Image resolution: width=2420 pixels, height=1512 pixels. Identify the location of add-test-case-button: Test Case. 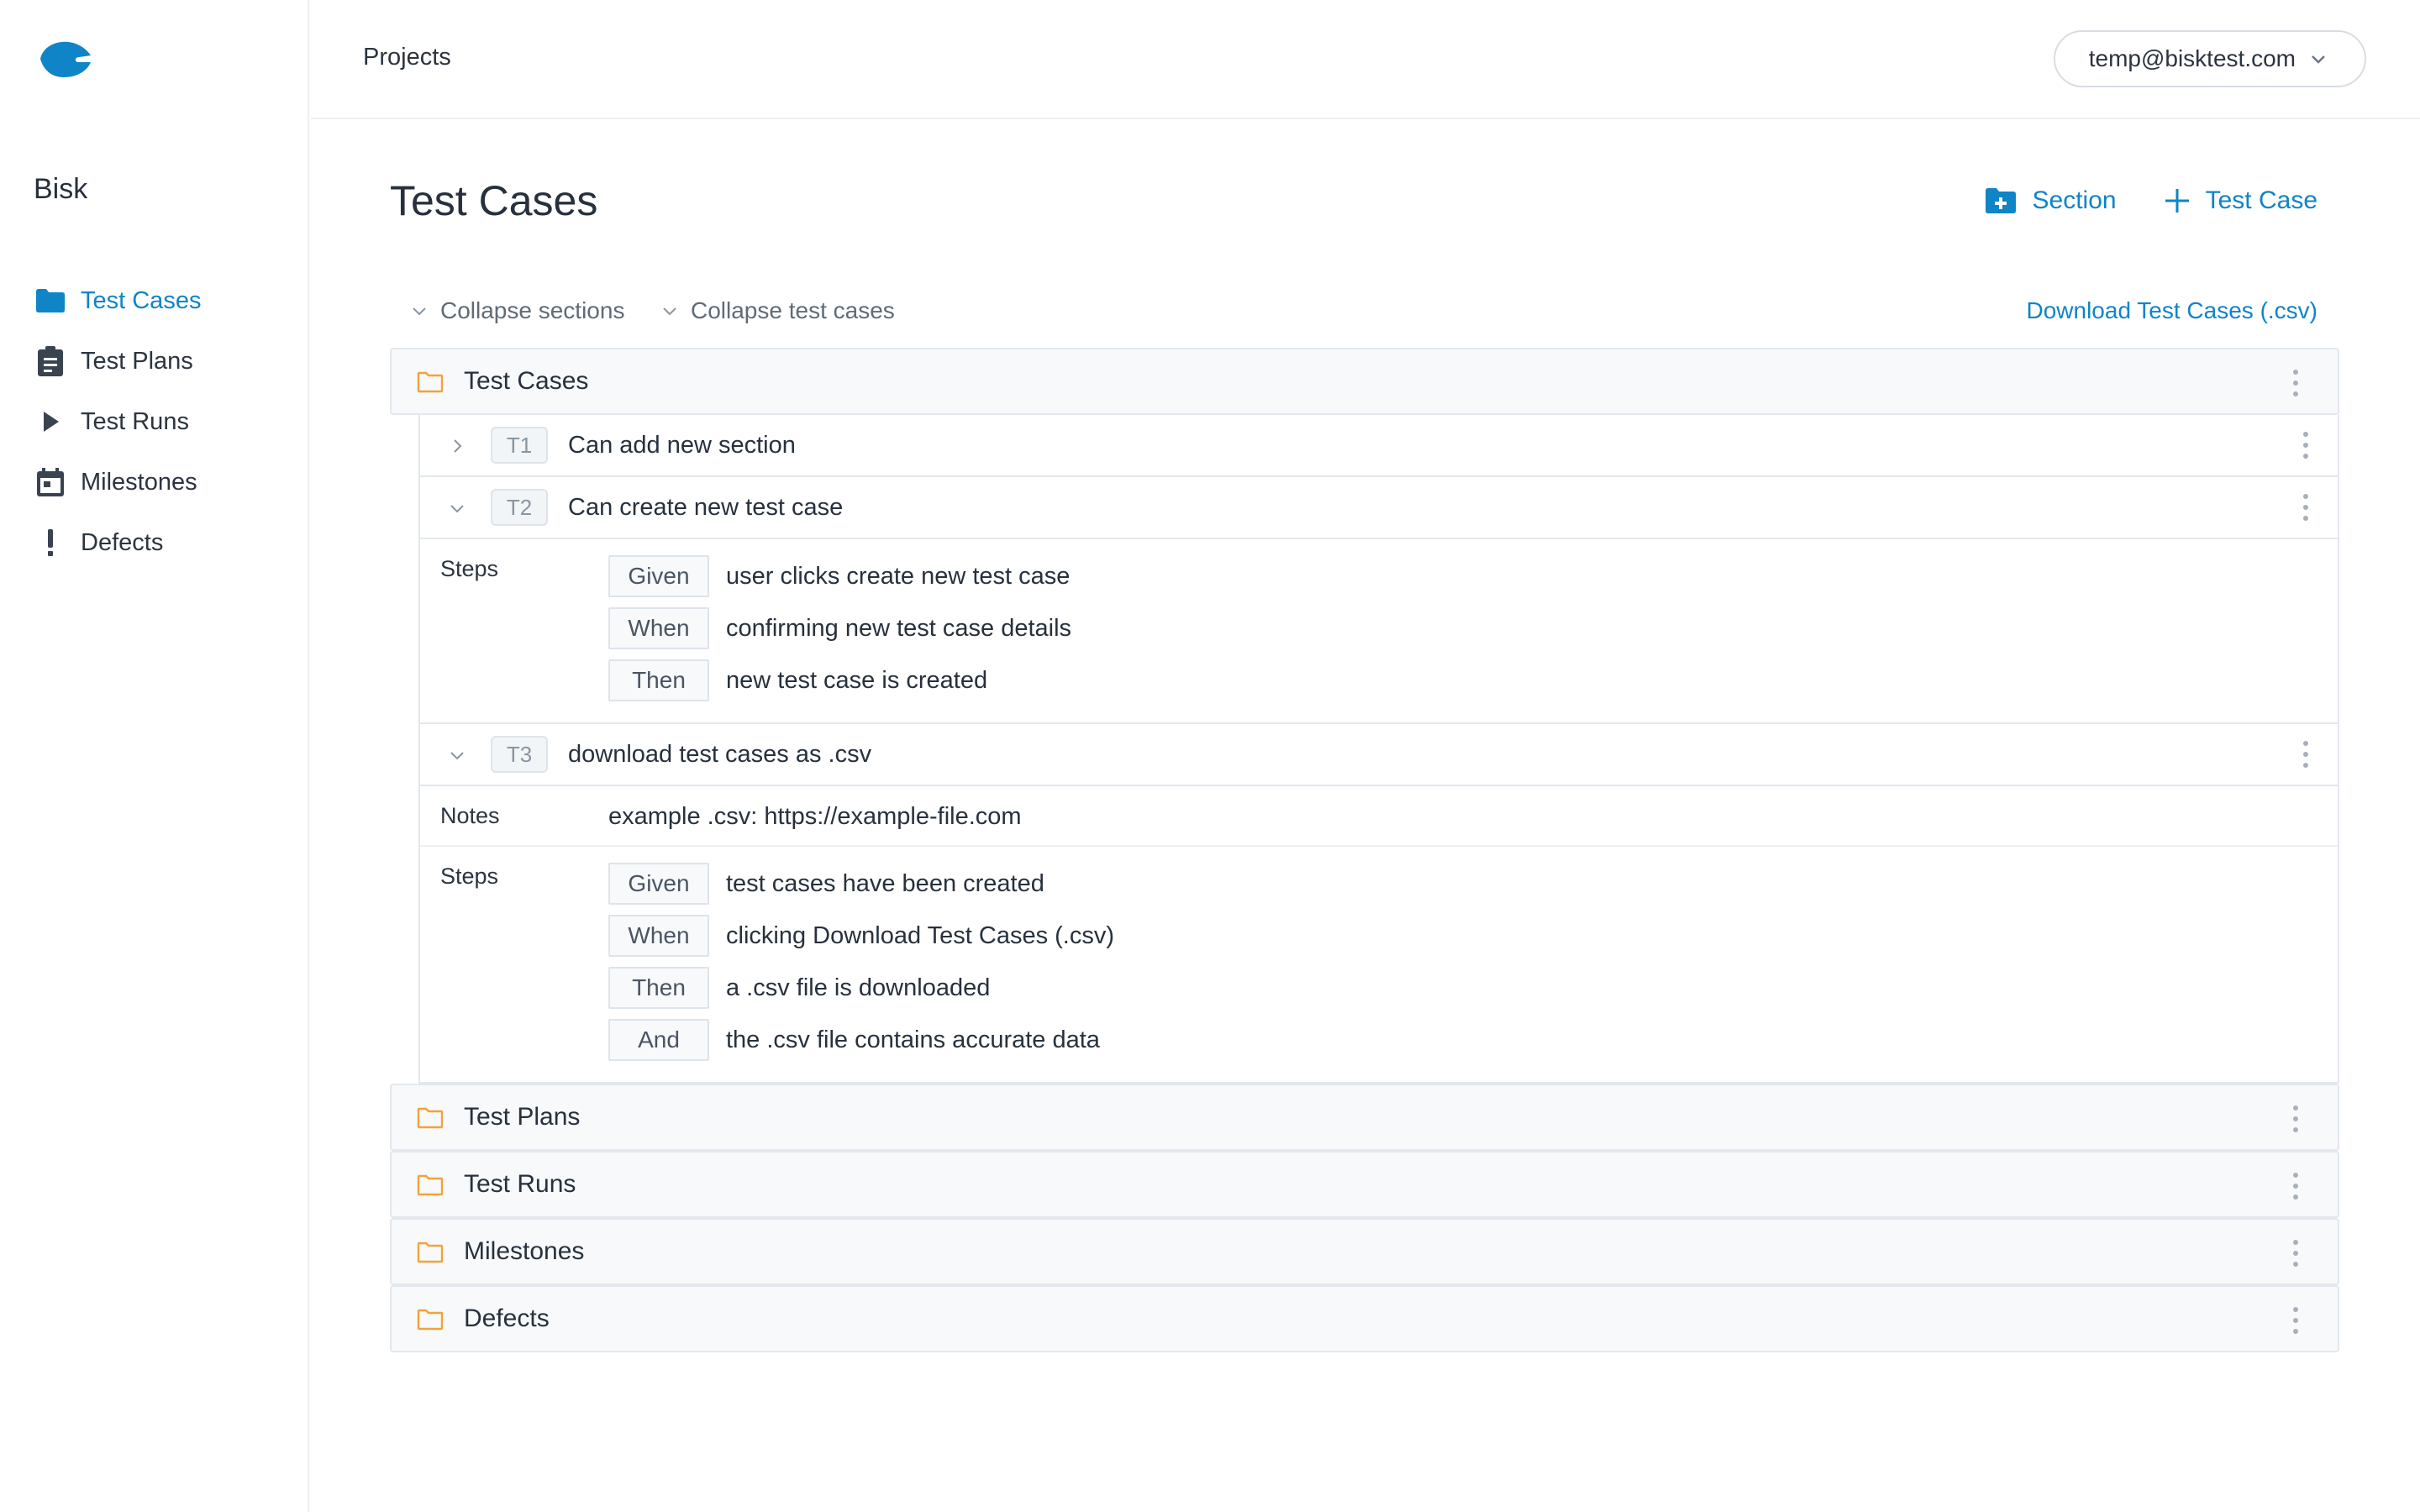
(2241, 200).